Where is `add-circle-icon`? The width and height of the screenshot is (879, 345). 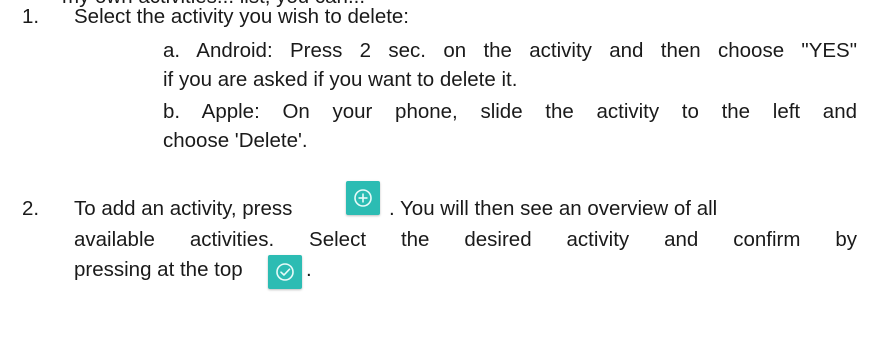
add-circle-icon is located at coordinates (363, 198).